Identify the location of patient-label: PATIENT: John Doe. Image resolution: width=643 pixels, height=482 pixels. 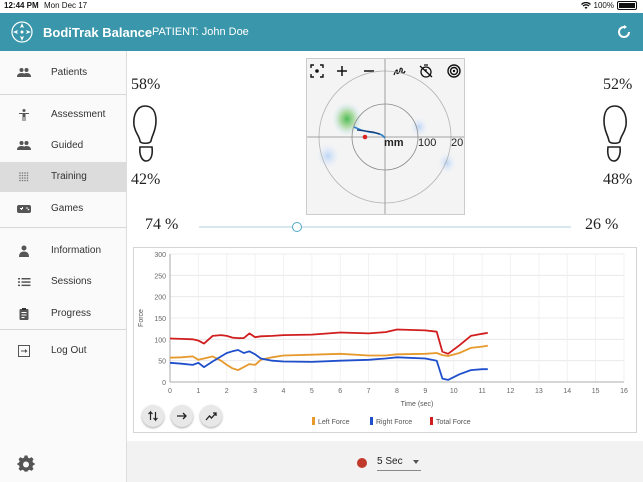
(200, 32).